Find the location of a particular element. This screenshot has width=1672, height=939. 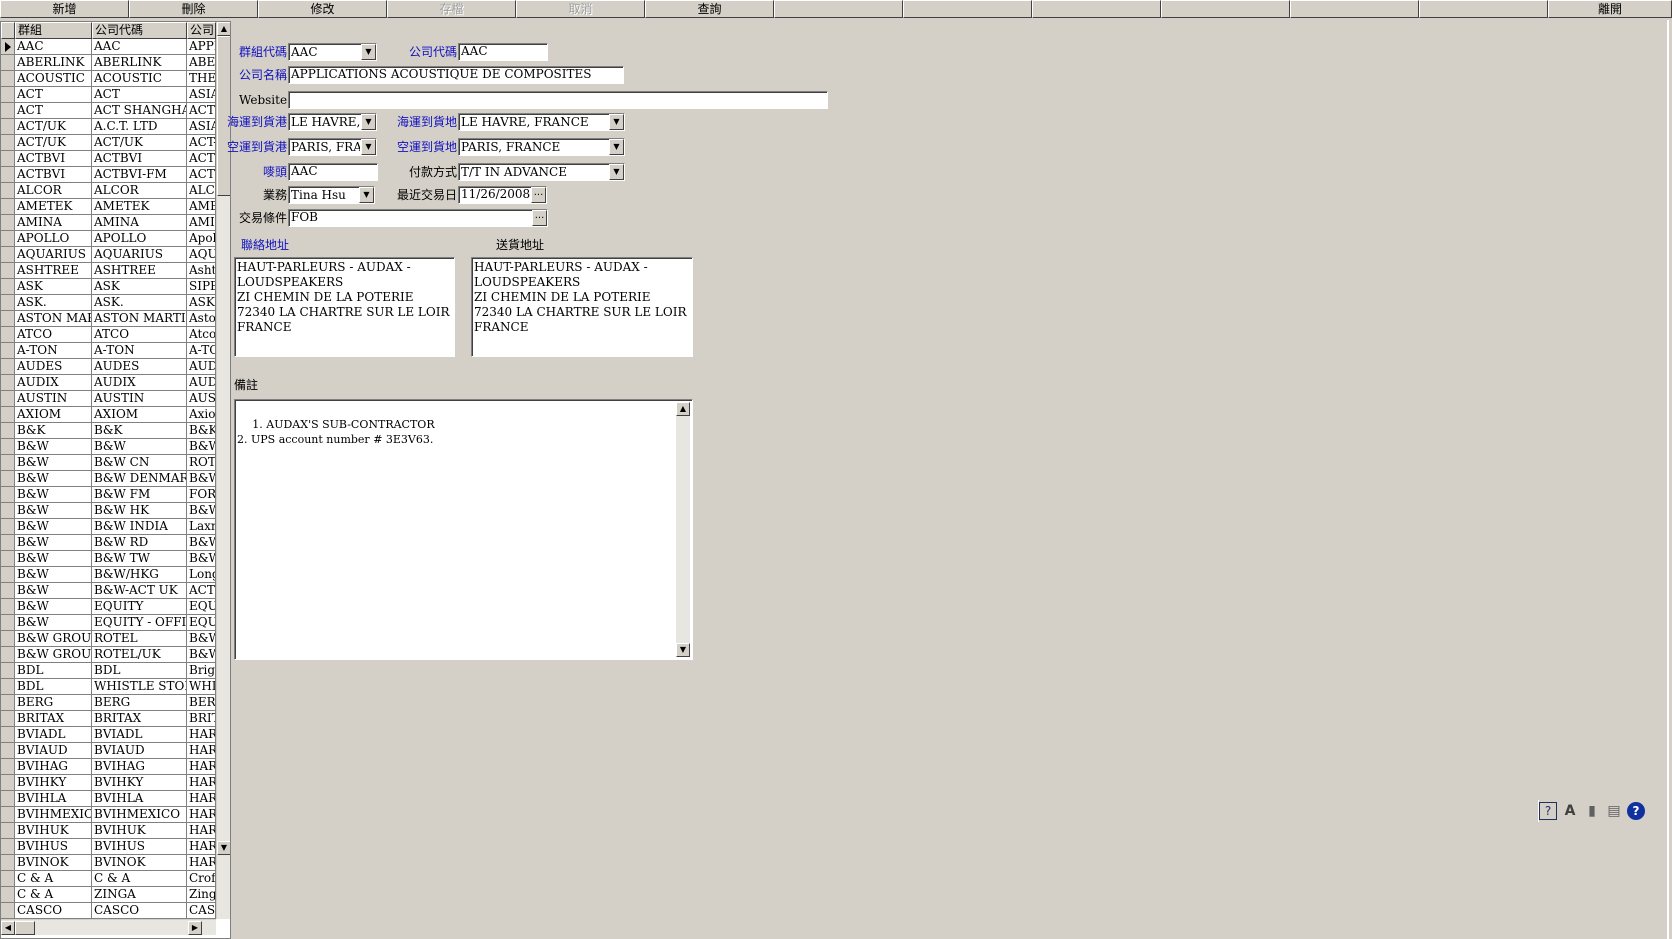

cell-company-code: ACTBVI is located at coordinates (139, 159).